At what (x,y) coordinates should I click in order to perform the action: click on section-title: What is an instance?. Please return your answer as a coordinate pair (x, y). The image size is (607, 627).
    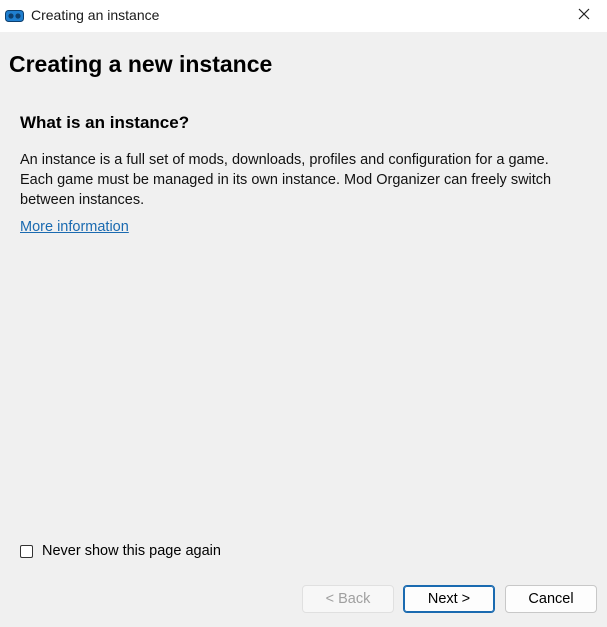
    Looking at the image, I should click on (105, 122).